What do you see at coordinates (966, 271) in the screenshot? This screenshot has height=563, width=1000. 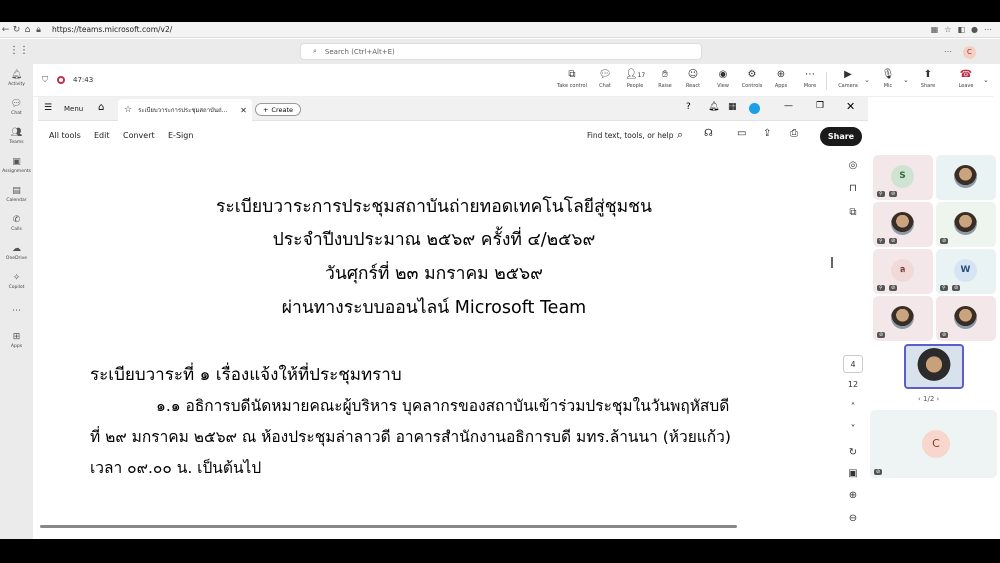 I see `participant-tile: W ⚲ ⊘` at bounding box center [966, 271].